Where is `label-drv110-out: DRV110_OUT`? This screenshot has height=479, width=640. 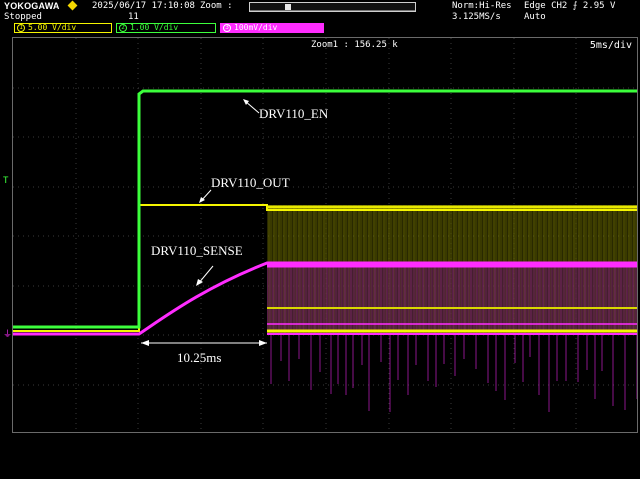
label-drv110-out: DRV110_OUT is located at coordinates (250, 182).